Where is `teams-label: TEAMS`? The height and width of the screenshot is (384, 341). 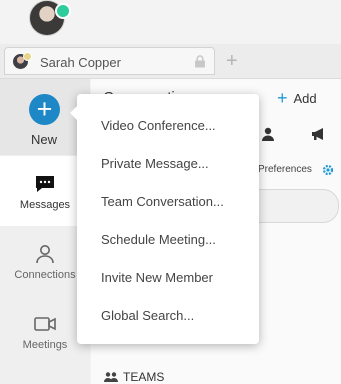
teams-label: TEAMS is located at coordinates (144, 377).